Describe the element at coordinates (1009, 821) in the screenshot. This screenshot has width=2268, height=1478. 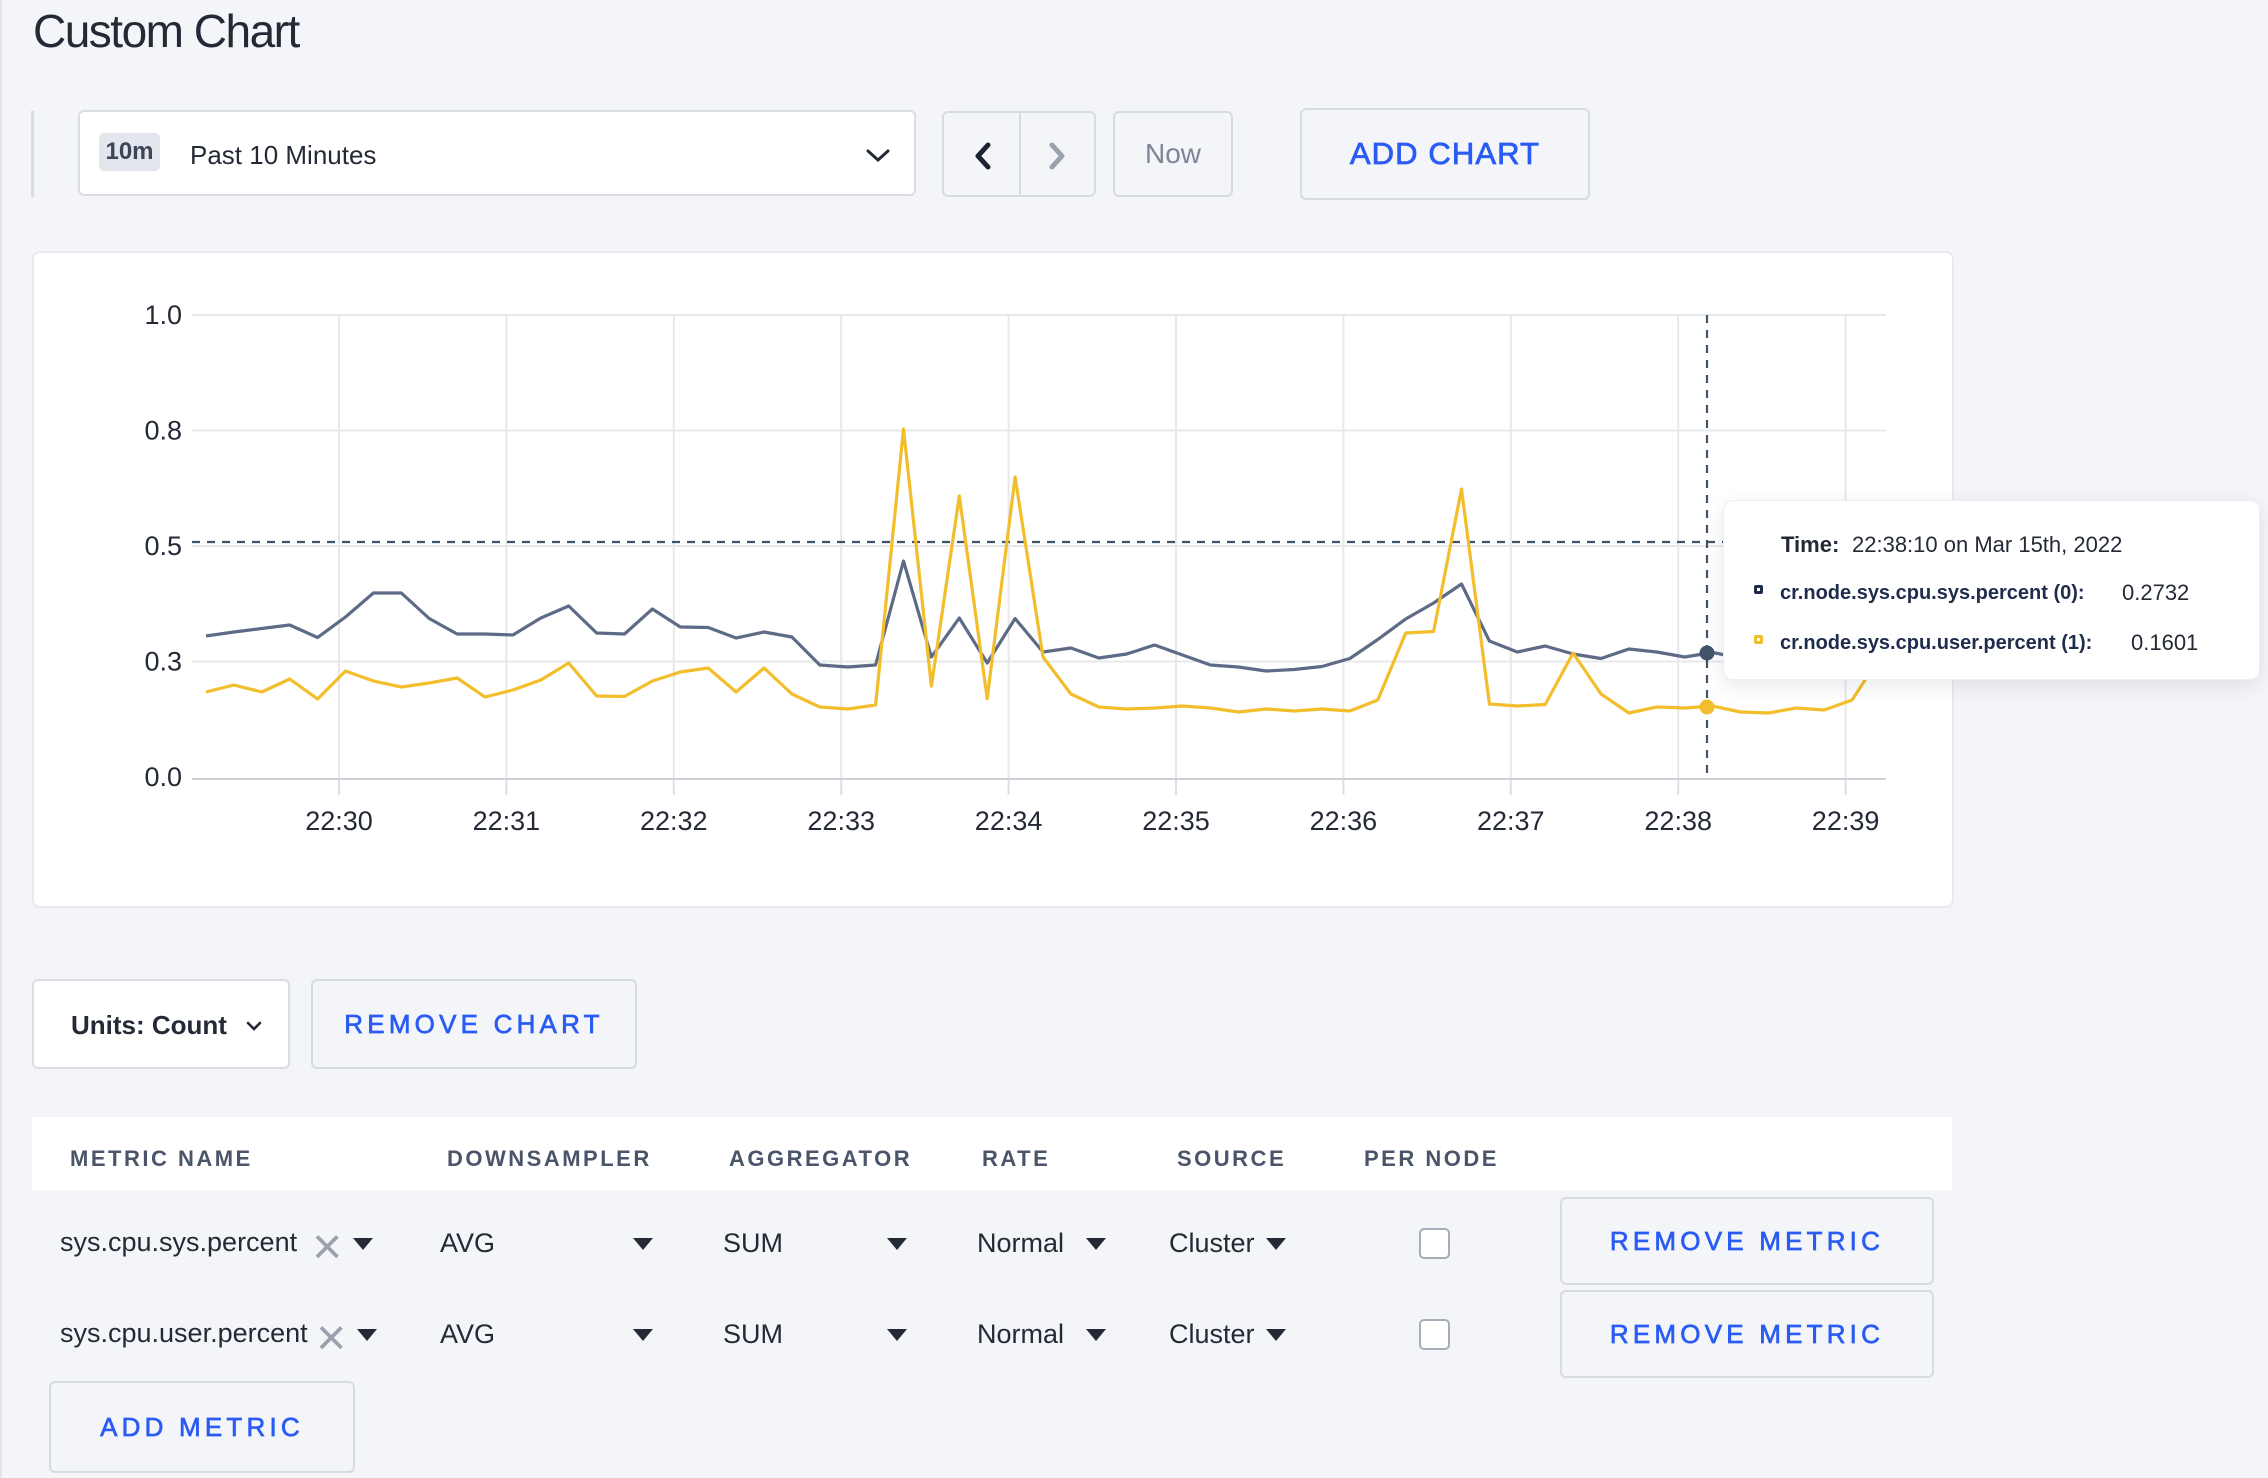
I see `svg-text: 22:34` at that location.